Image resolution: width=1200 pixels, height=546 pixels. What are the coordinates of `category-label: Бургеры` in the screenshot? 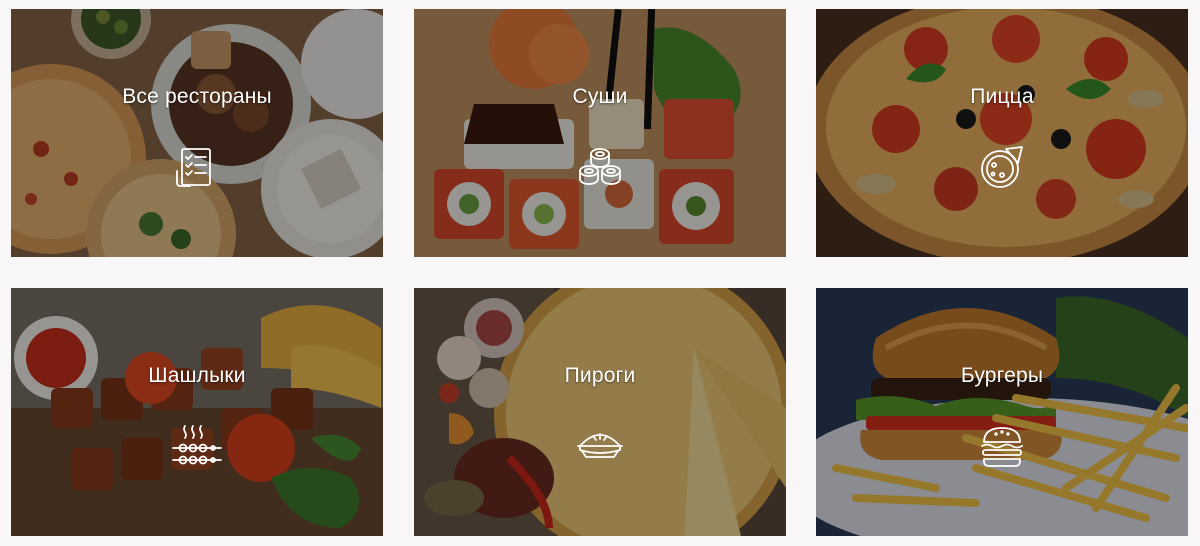 It's located at (1002, 375).